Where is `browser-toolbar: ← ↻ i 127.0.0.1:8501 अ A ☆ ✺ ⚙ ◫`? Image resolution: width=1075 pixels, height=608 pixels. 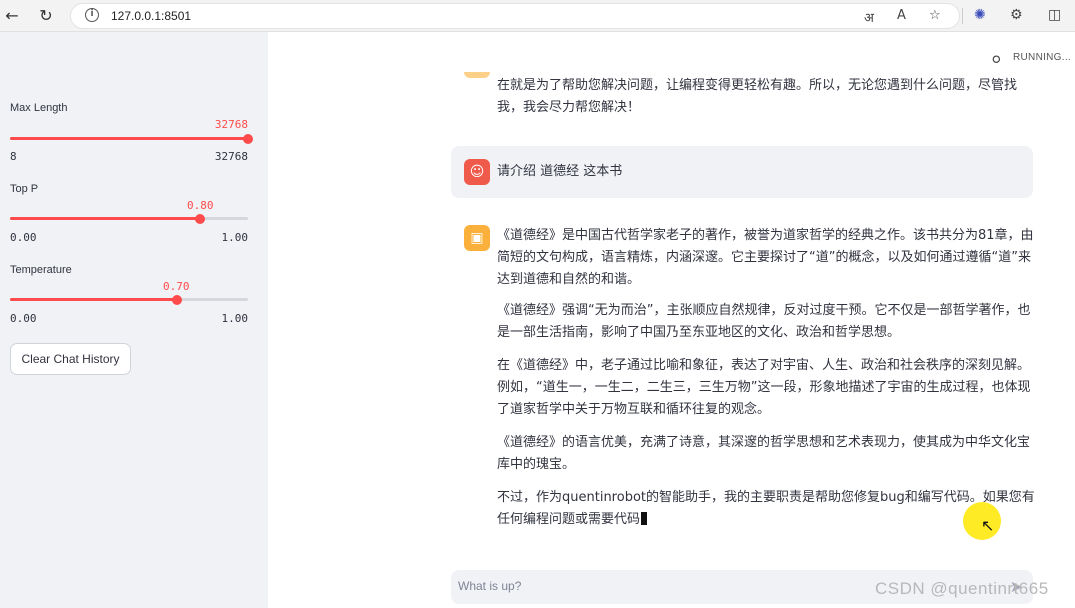 browser-toolbar: ← ↻ i 127.0.0.1:8501 अ A ☆ ✺ ⚙ ◫ is located at coordinates (537, 16).